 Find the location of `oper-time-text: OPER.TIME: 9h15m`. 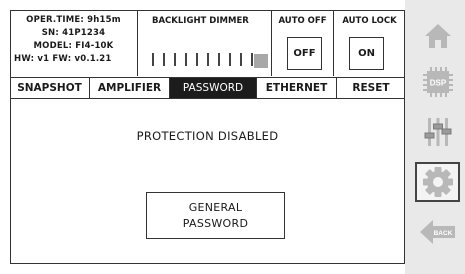

oper-time-text: OPER.TIME: 9h15m is located at coordinates (73, 20).